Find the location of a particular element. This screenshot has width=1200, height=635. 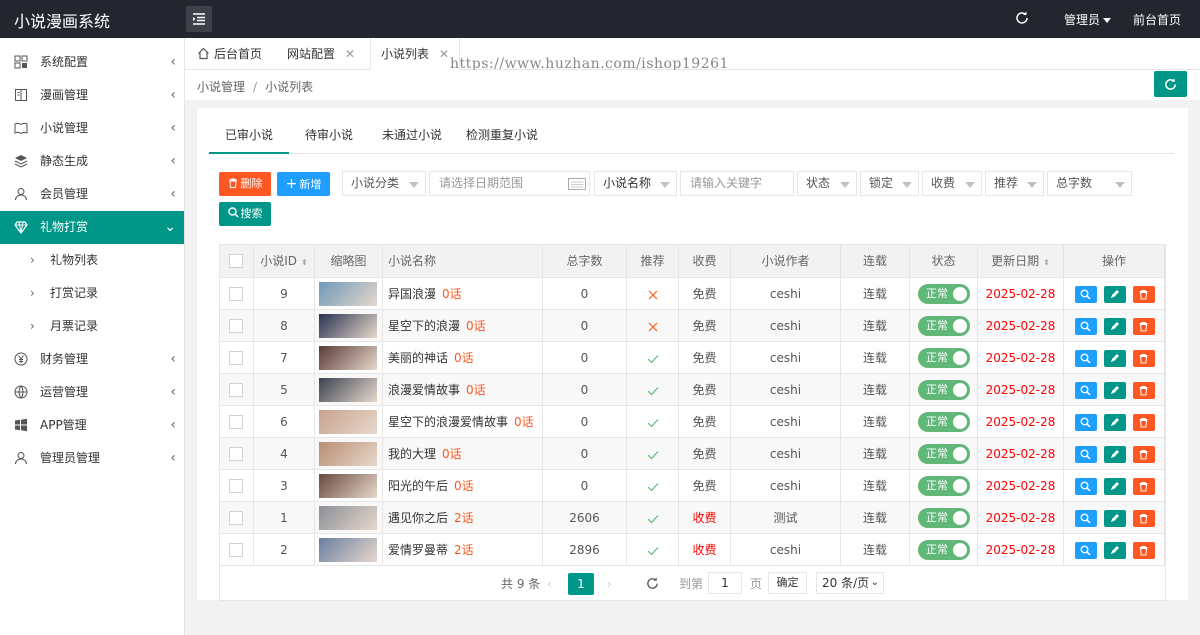

tab-pending: 待审小说 is located at coordinates (329, 138).